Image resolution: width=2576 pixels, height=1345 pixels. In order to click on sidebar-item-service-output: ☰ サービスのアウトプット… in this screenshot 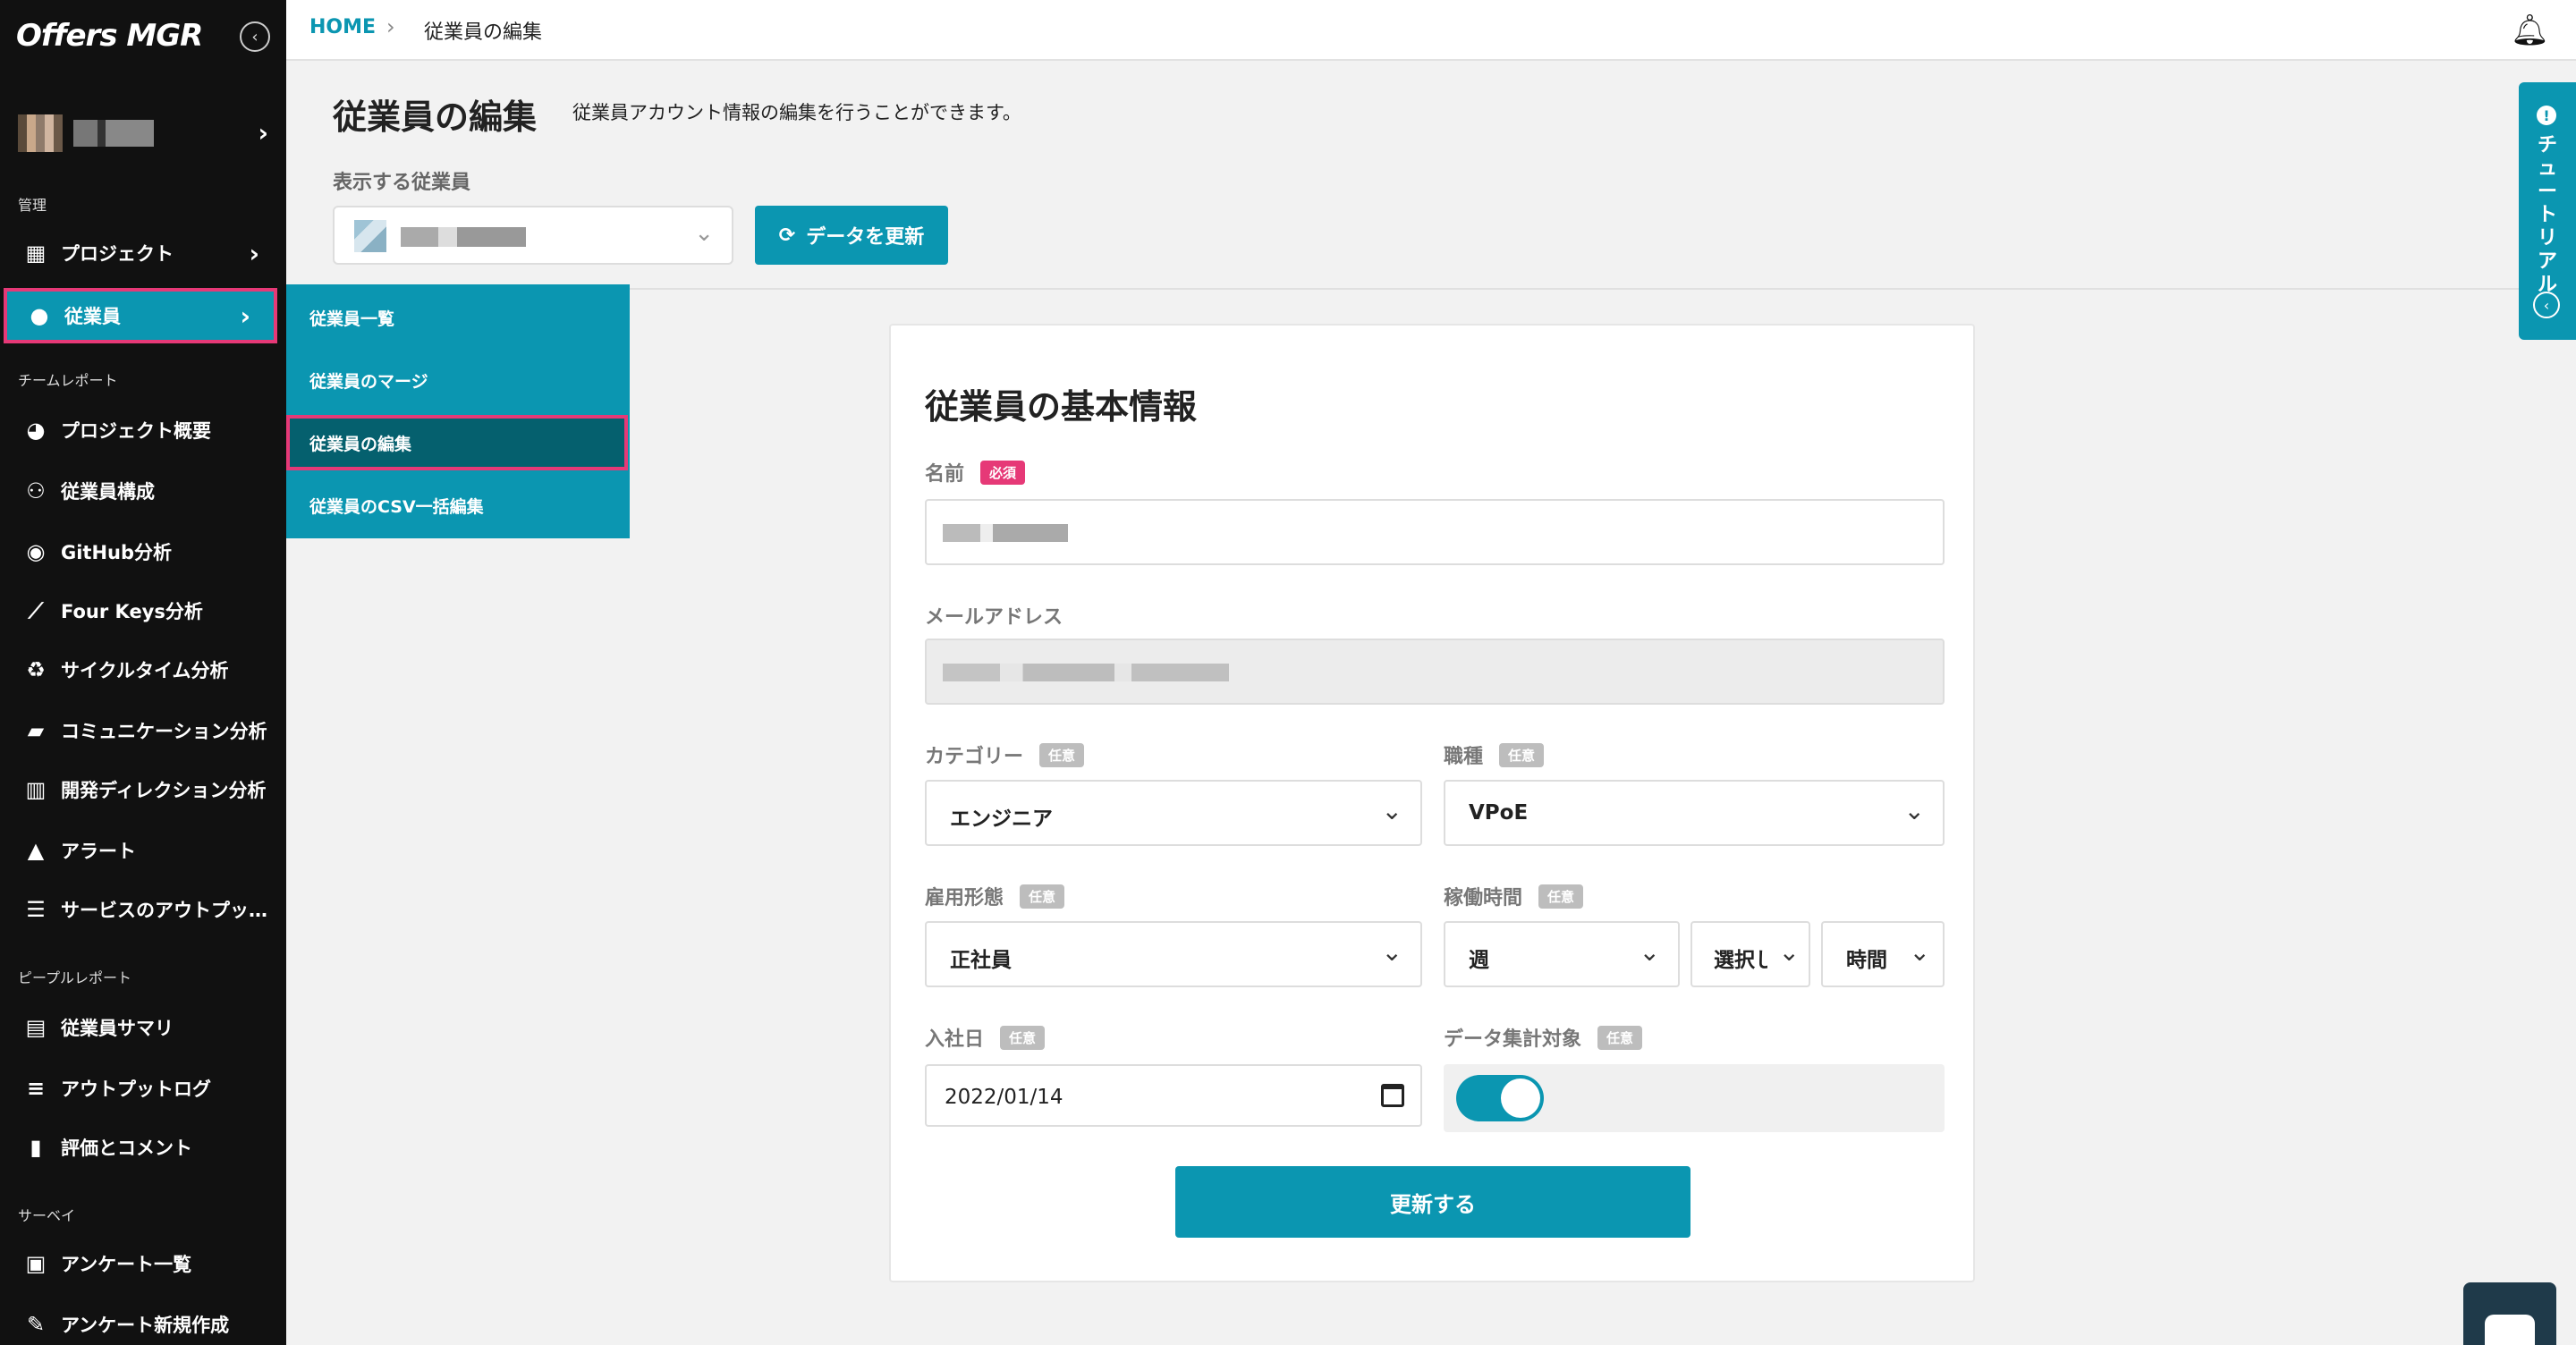, I will do `click(143, 909)`.